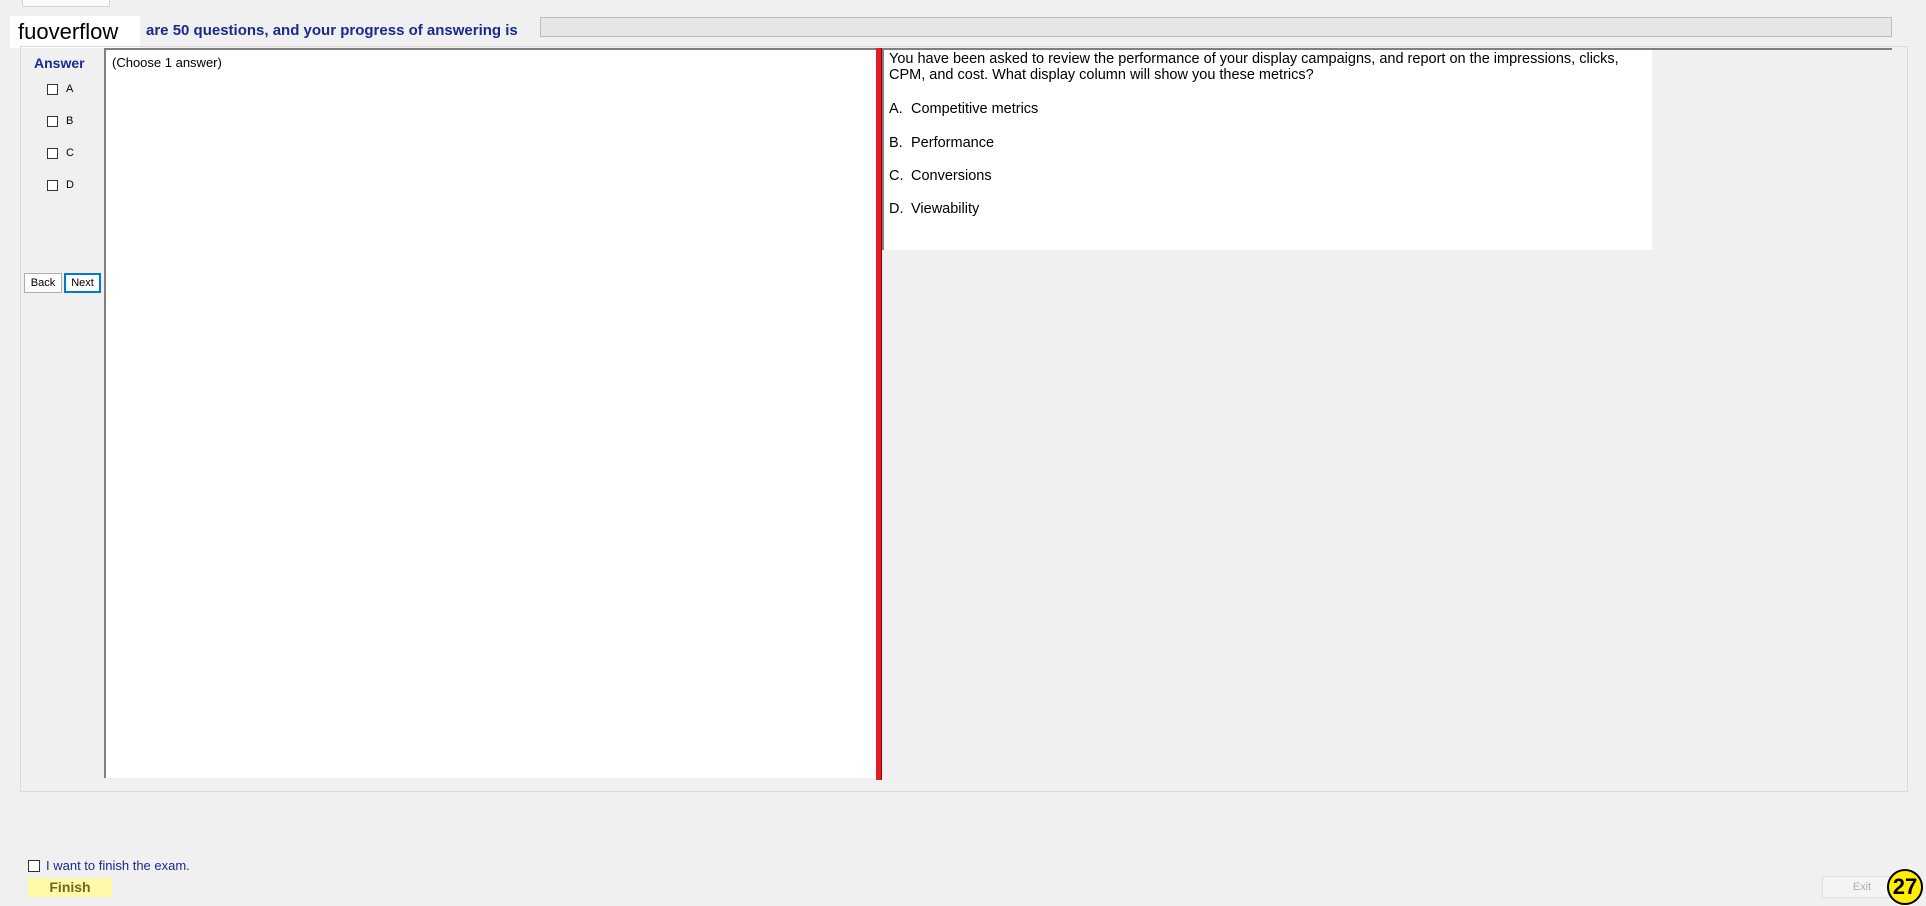 This screenshot has height=906, width=1926. What do you see at coordinates (953, 143) in the screenshot?
I see `choice-text: Performance` at bounding box center [953, 143].